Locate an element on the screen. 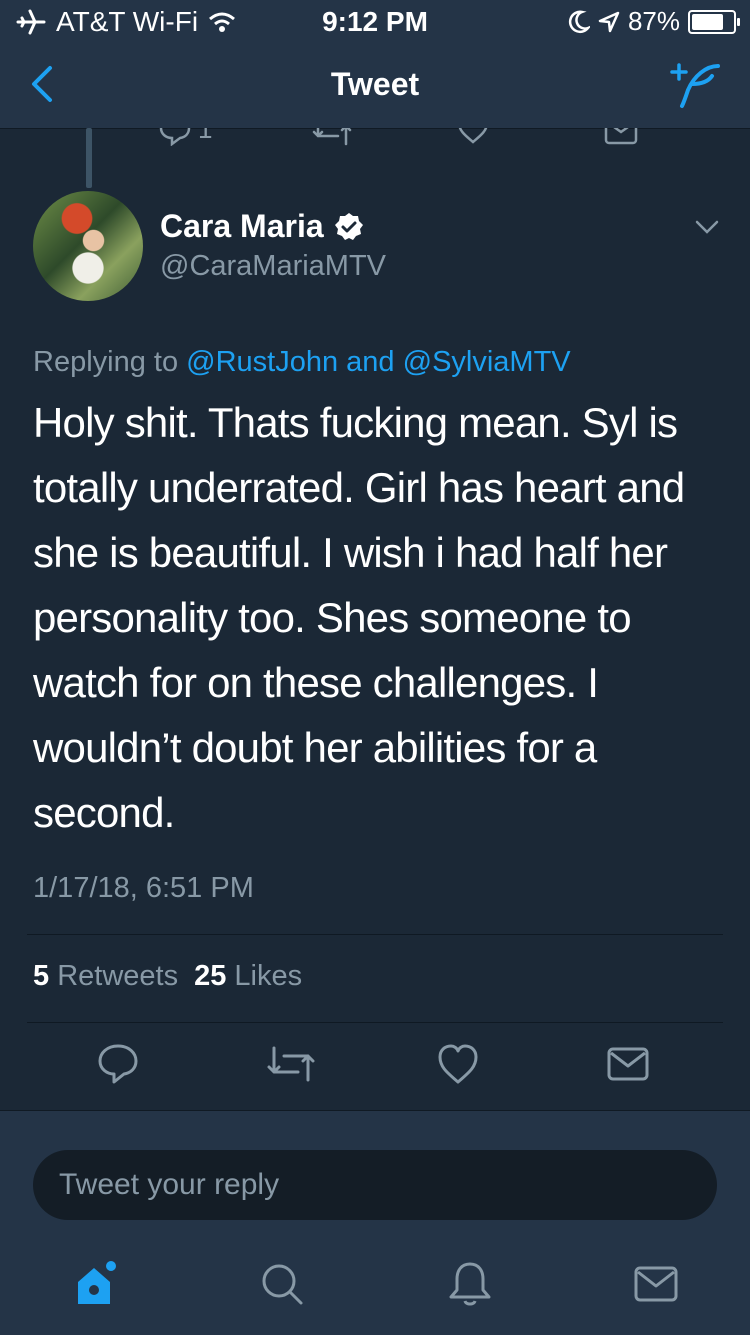 The height and width of the screenshot is (1335, 750). previous-reply-count: 1 is located at coordinates (205, 136).